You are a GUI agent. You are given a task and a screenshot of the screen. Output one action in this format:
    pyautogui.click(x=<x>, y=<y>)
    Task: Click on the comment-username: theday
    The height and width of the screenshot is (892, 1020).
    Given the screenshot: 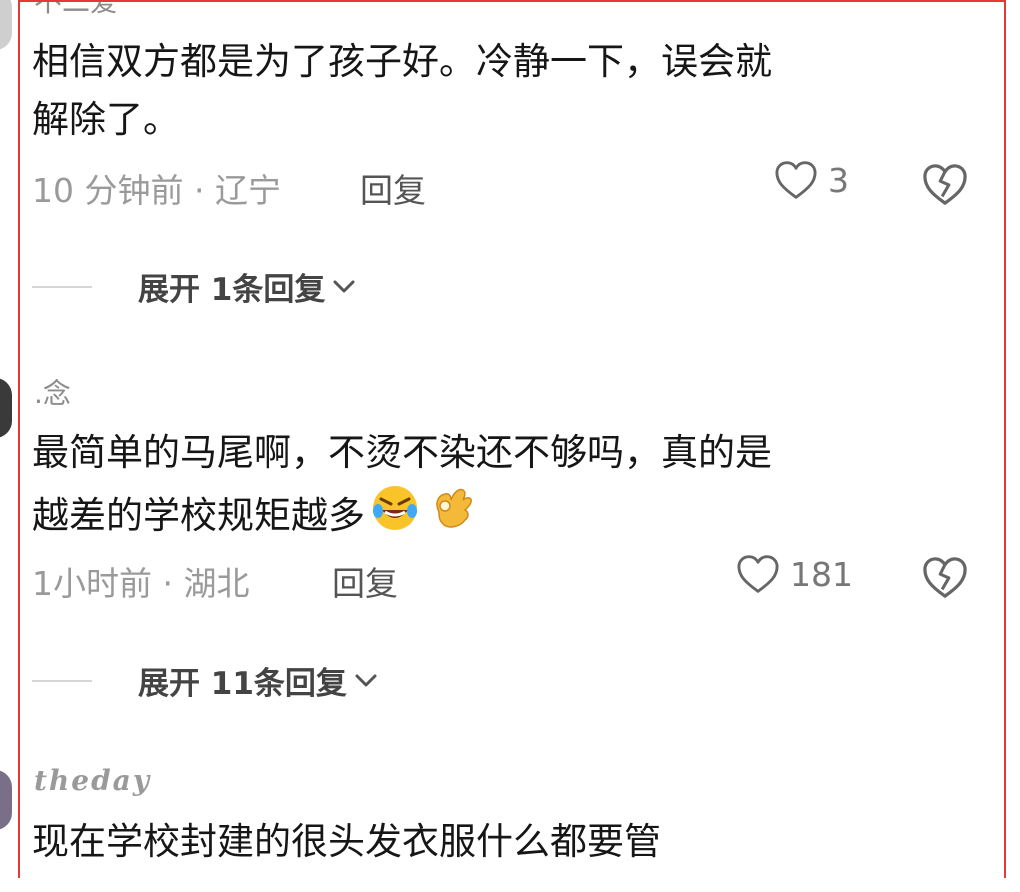 What is the action you would take?
    pyautogui.click(x=92, y=780)
    